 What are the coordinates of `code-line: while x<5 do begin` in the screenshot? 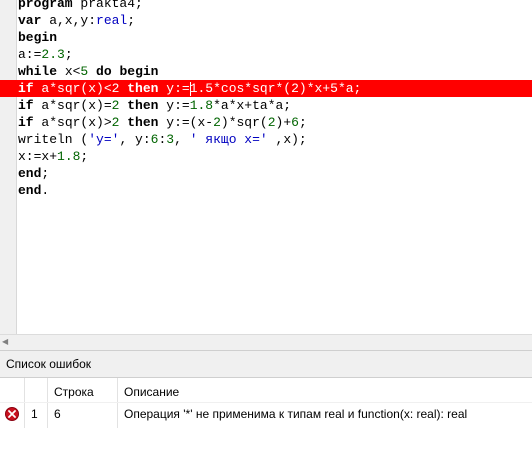 It's located at (266, 71).